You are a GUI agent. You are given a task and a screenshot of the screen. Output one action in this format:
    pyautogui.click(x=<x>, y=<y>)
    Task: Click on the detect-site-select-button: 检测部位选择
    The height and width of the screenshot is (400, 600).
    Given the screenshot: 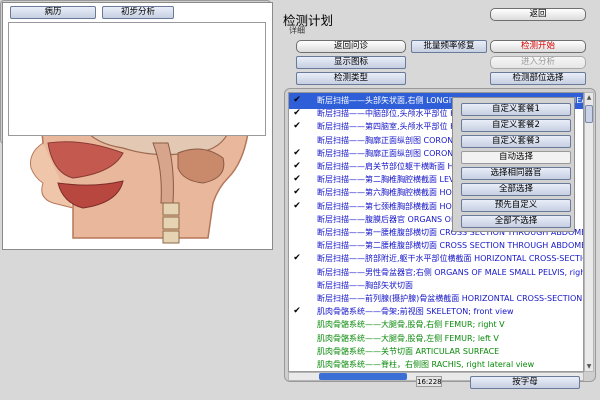 What is the action you would take?
    pyautogui.click(x=538, y=78)
    